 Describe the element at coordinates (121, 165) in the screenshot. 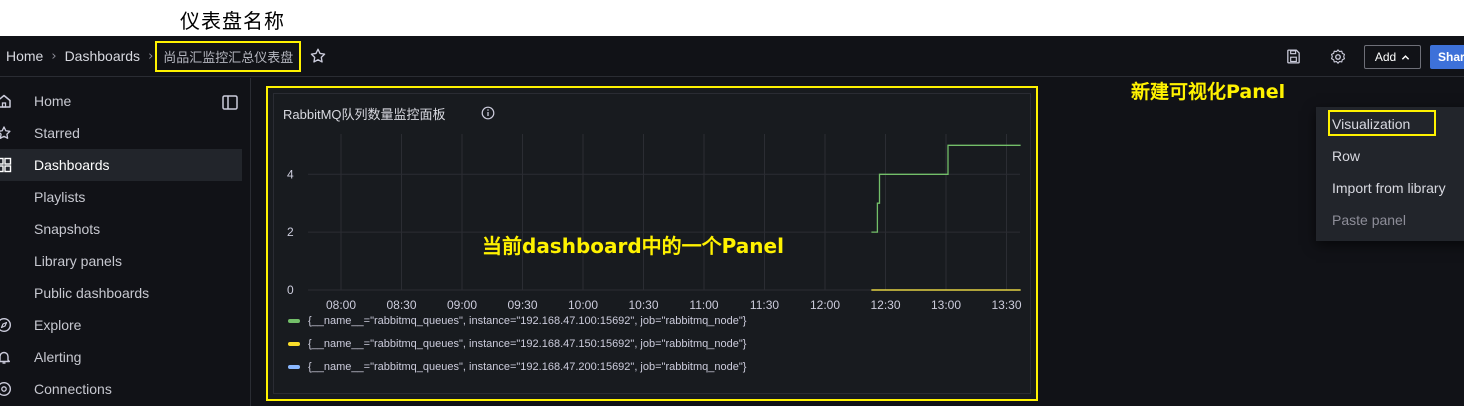

I see `sidebar-item-dashboards: Dashboards` at that location.